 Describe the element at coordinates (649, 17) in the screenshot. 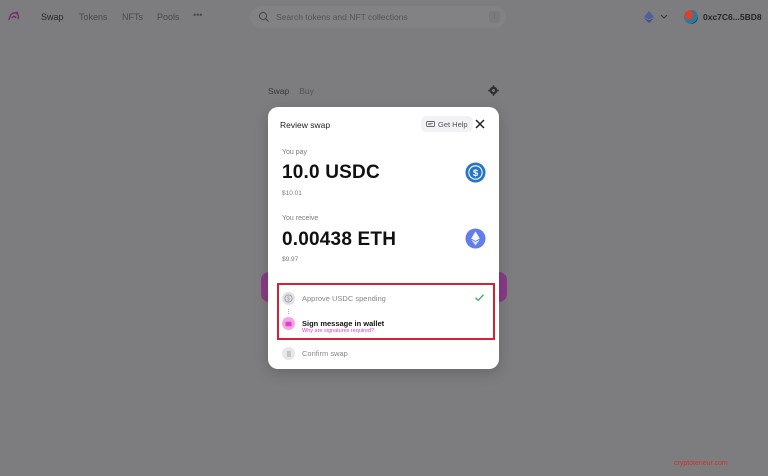

I see `ethereum-network-icon` at that location.